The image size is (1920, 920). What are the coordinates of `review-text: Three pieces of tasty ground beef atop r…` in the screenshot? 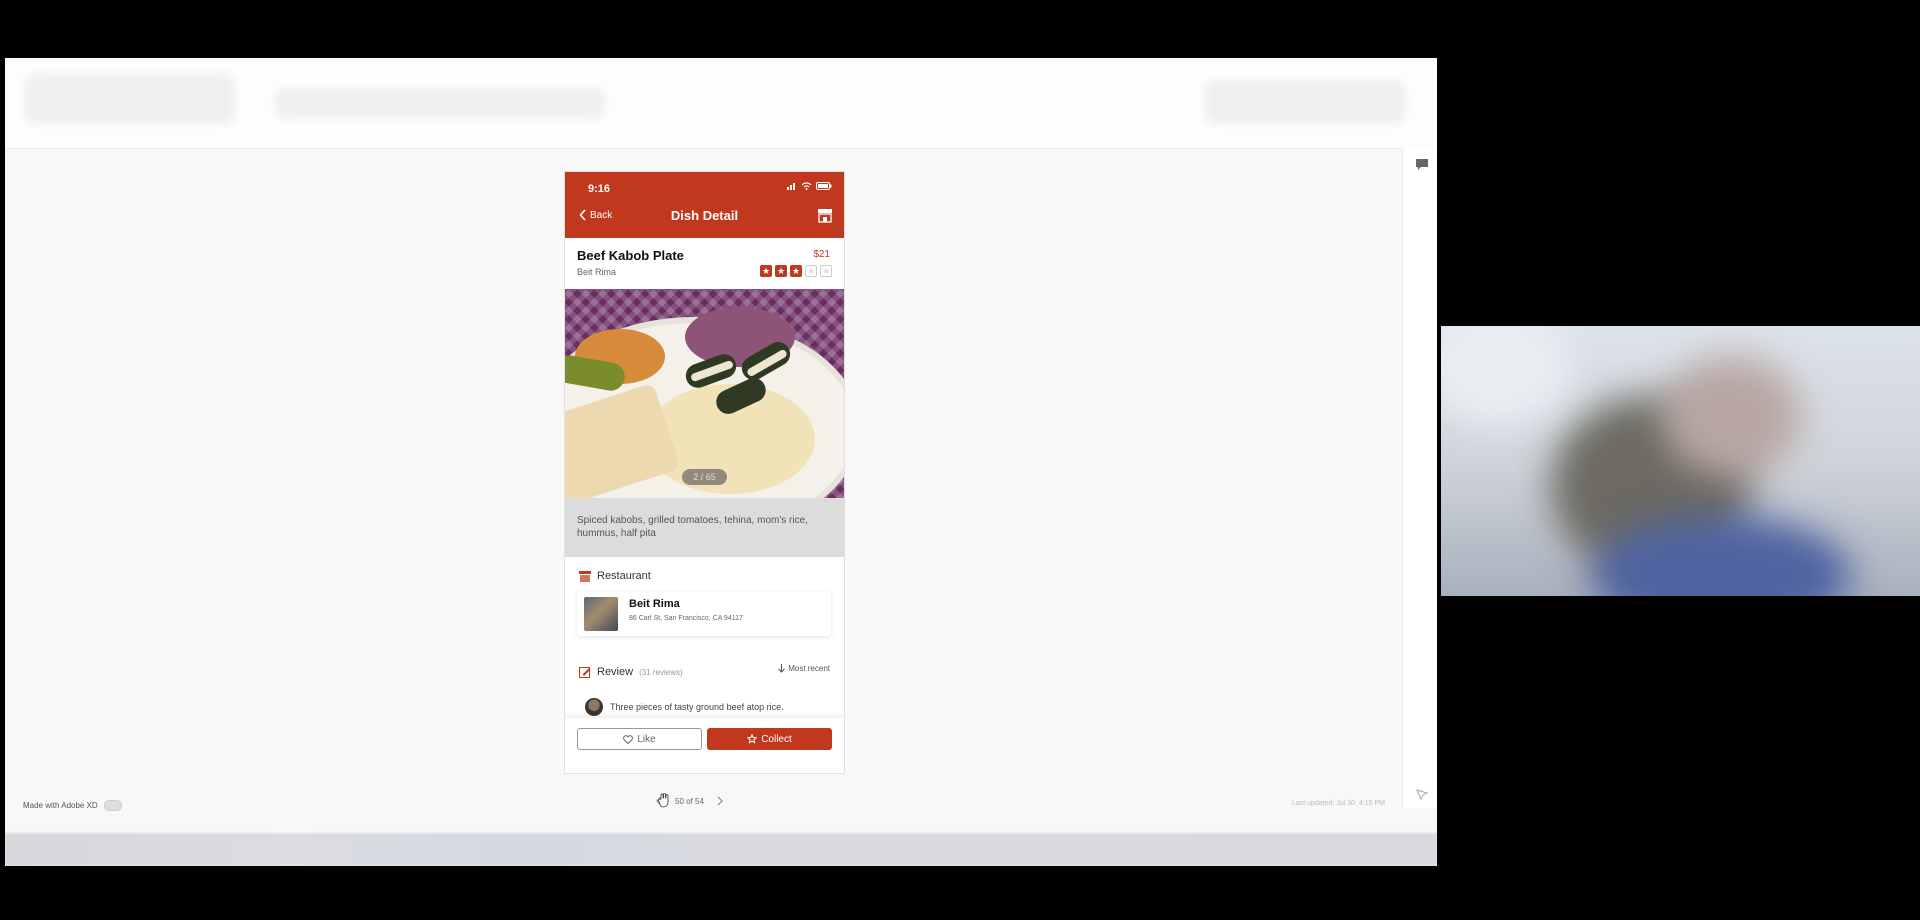 It's located at (697, 707).